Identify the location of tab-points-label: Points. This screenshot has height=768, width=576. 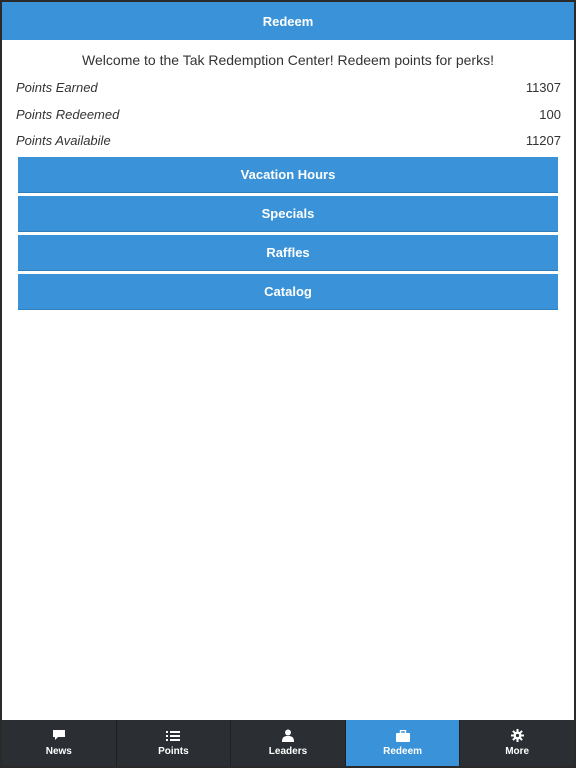
(173, 751).